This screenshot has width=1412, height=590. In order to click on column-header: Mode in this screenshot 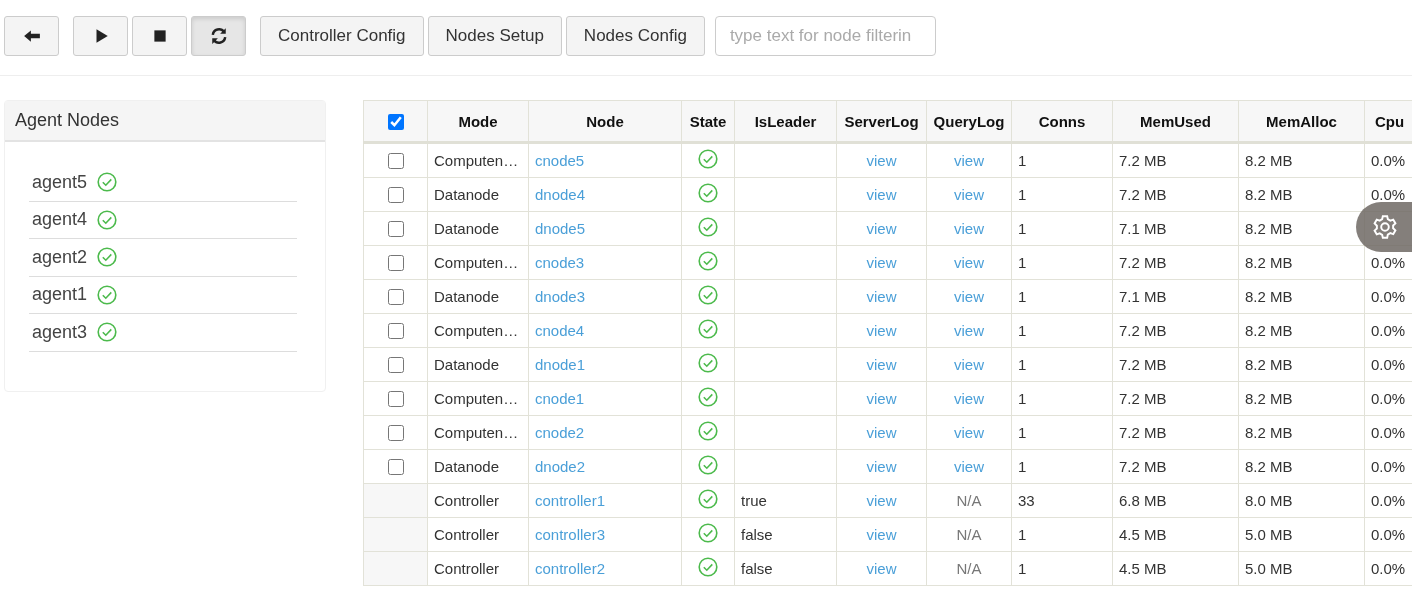, I will do `click(478, 121)`.